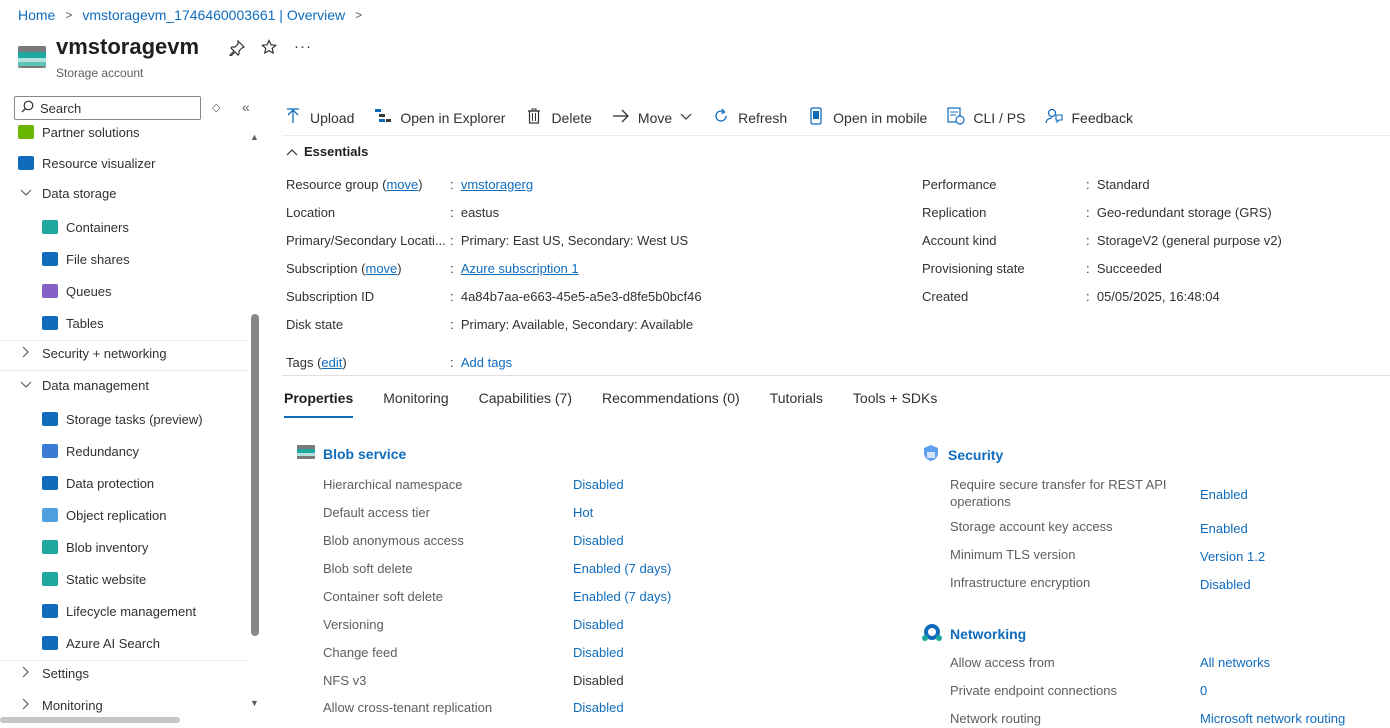 The width and height of the screenshot is (1390, 728). Describe the element at coordinates (652, 118) in the screenshot. I see `move-button: Move` at that location.